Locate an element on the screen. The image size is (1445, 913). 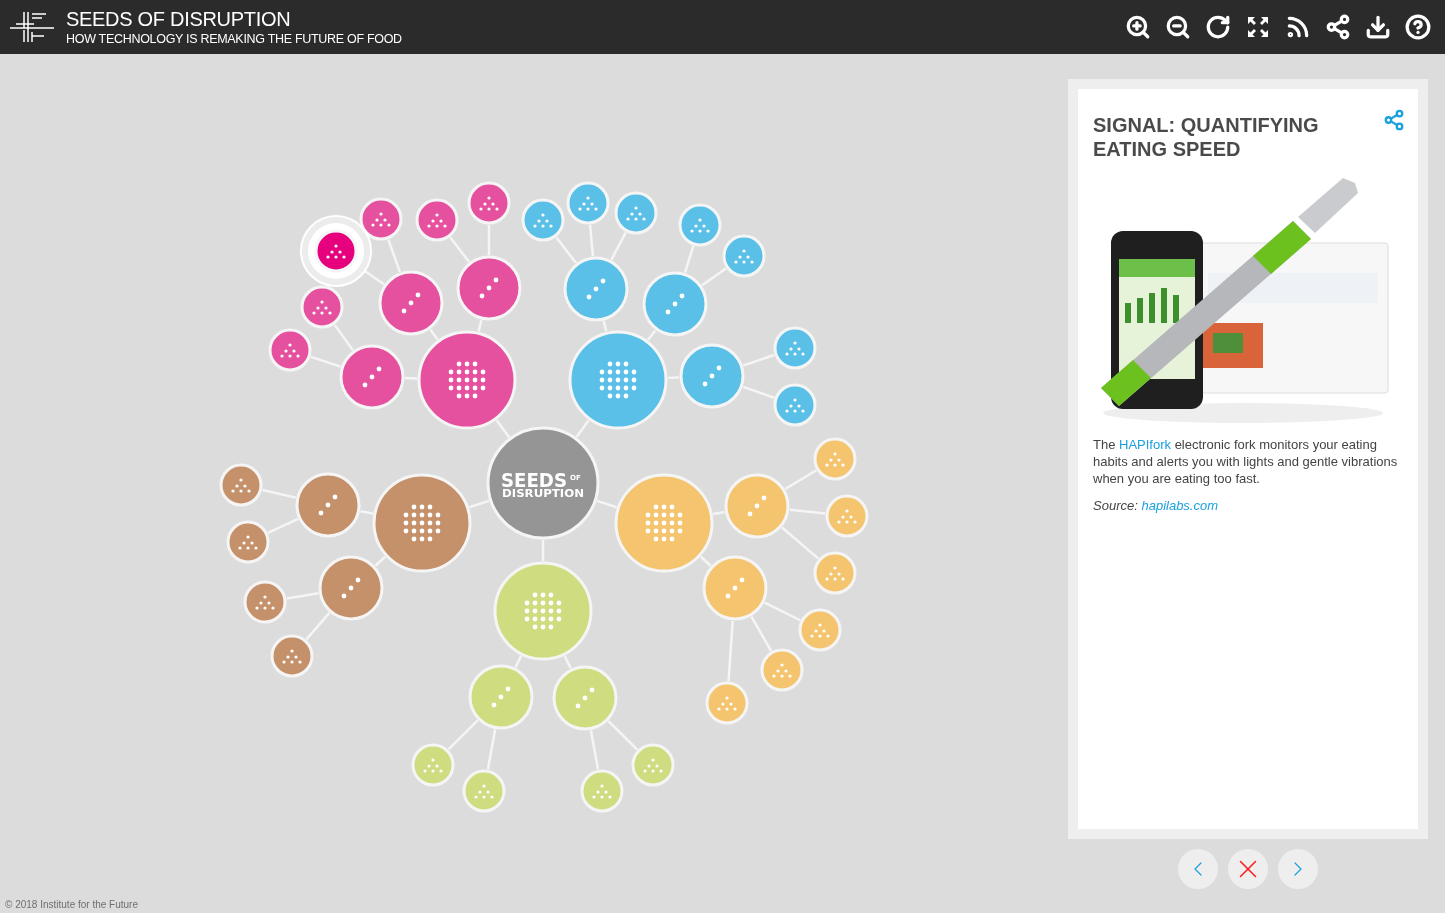
center-node is located at coordinates (543, 483).